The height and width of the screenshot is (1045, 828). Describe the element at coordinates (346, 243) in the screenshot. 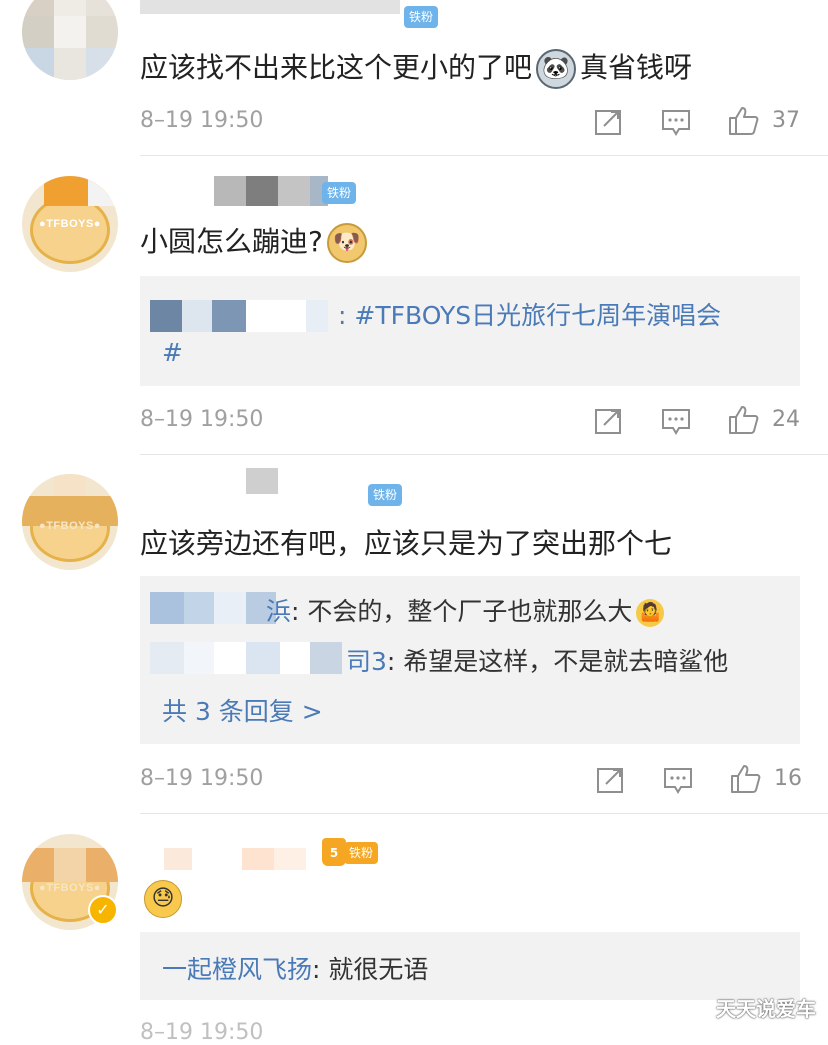

I see `doge-emoji: 🐶` at that location.